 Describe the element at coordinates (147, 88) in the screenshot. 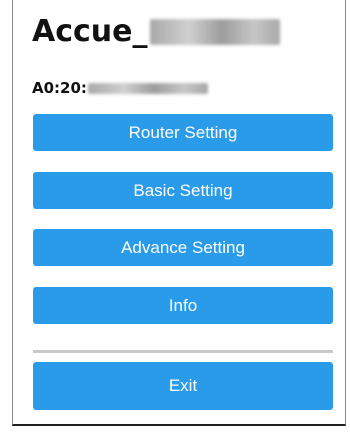

I see `redacted-mac-suffix` at that location.